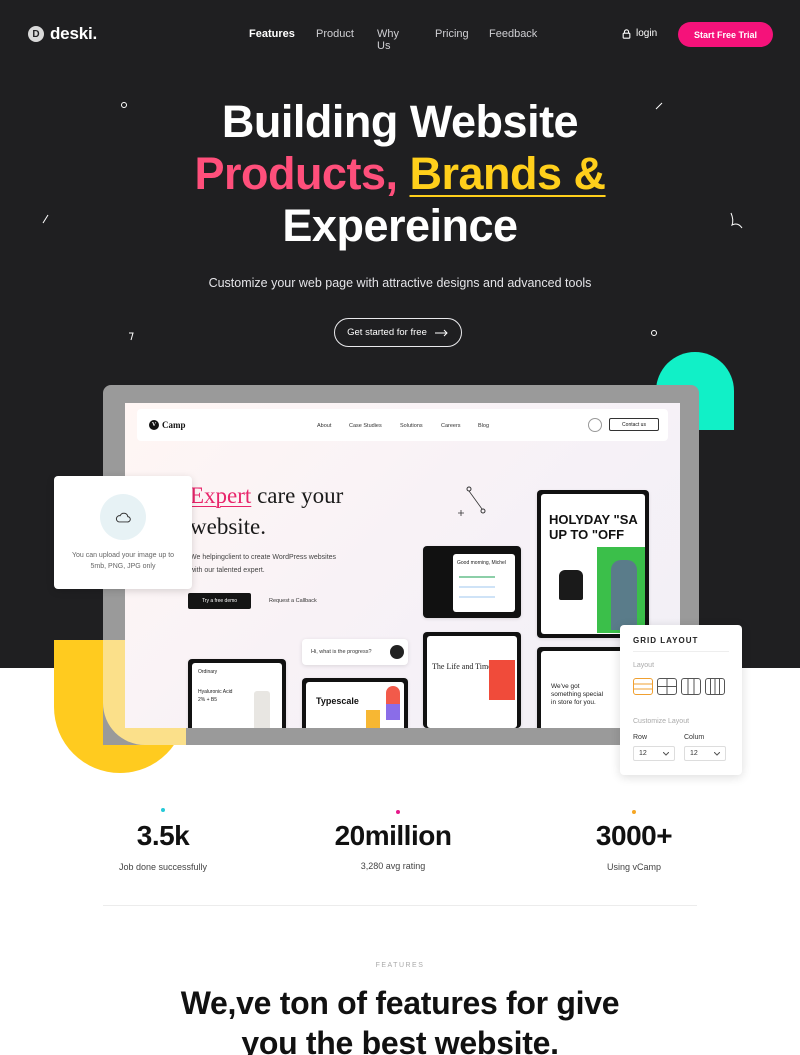 The height and width of the screenshot is (1055, 800). I want to click on mockup-menu-case-studies: Case Studies, so click(365, 426).